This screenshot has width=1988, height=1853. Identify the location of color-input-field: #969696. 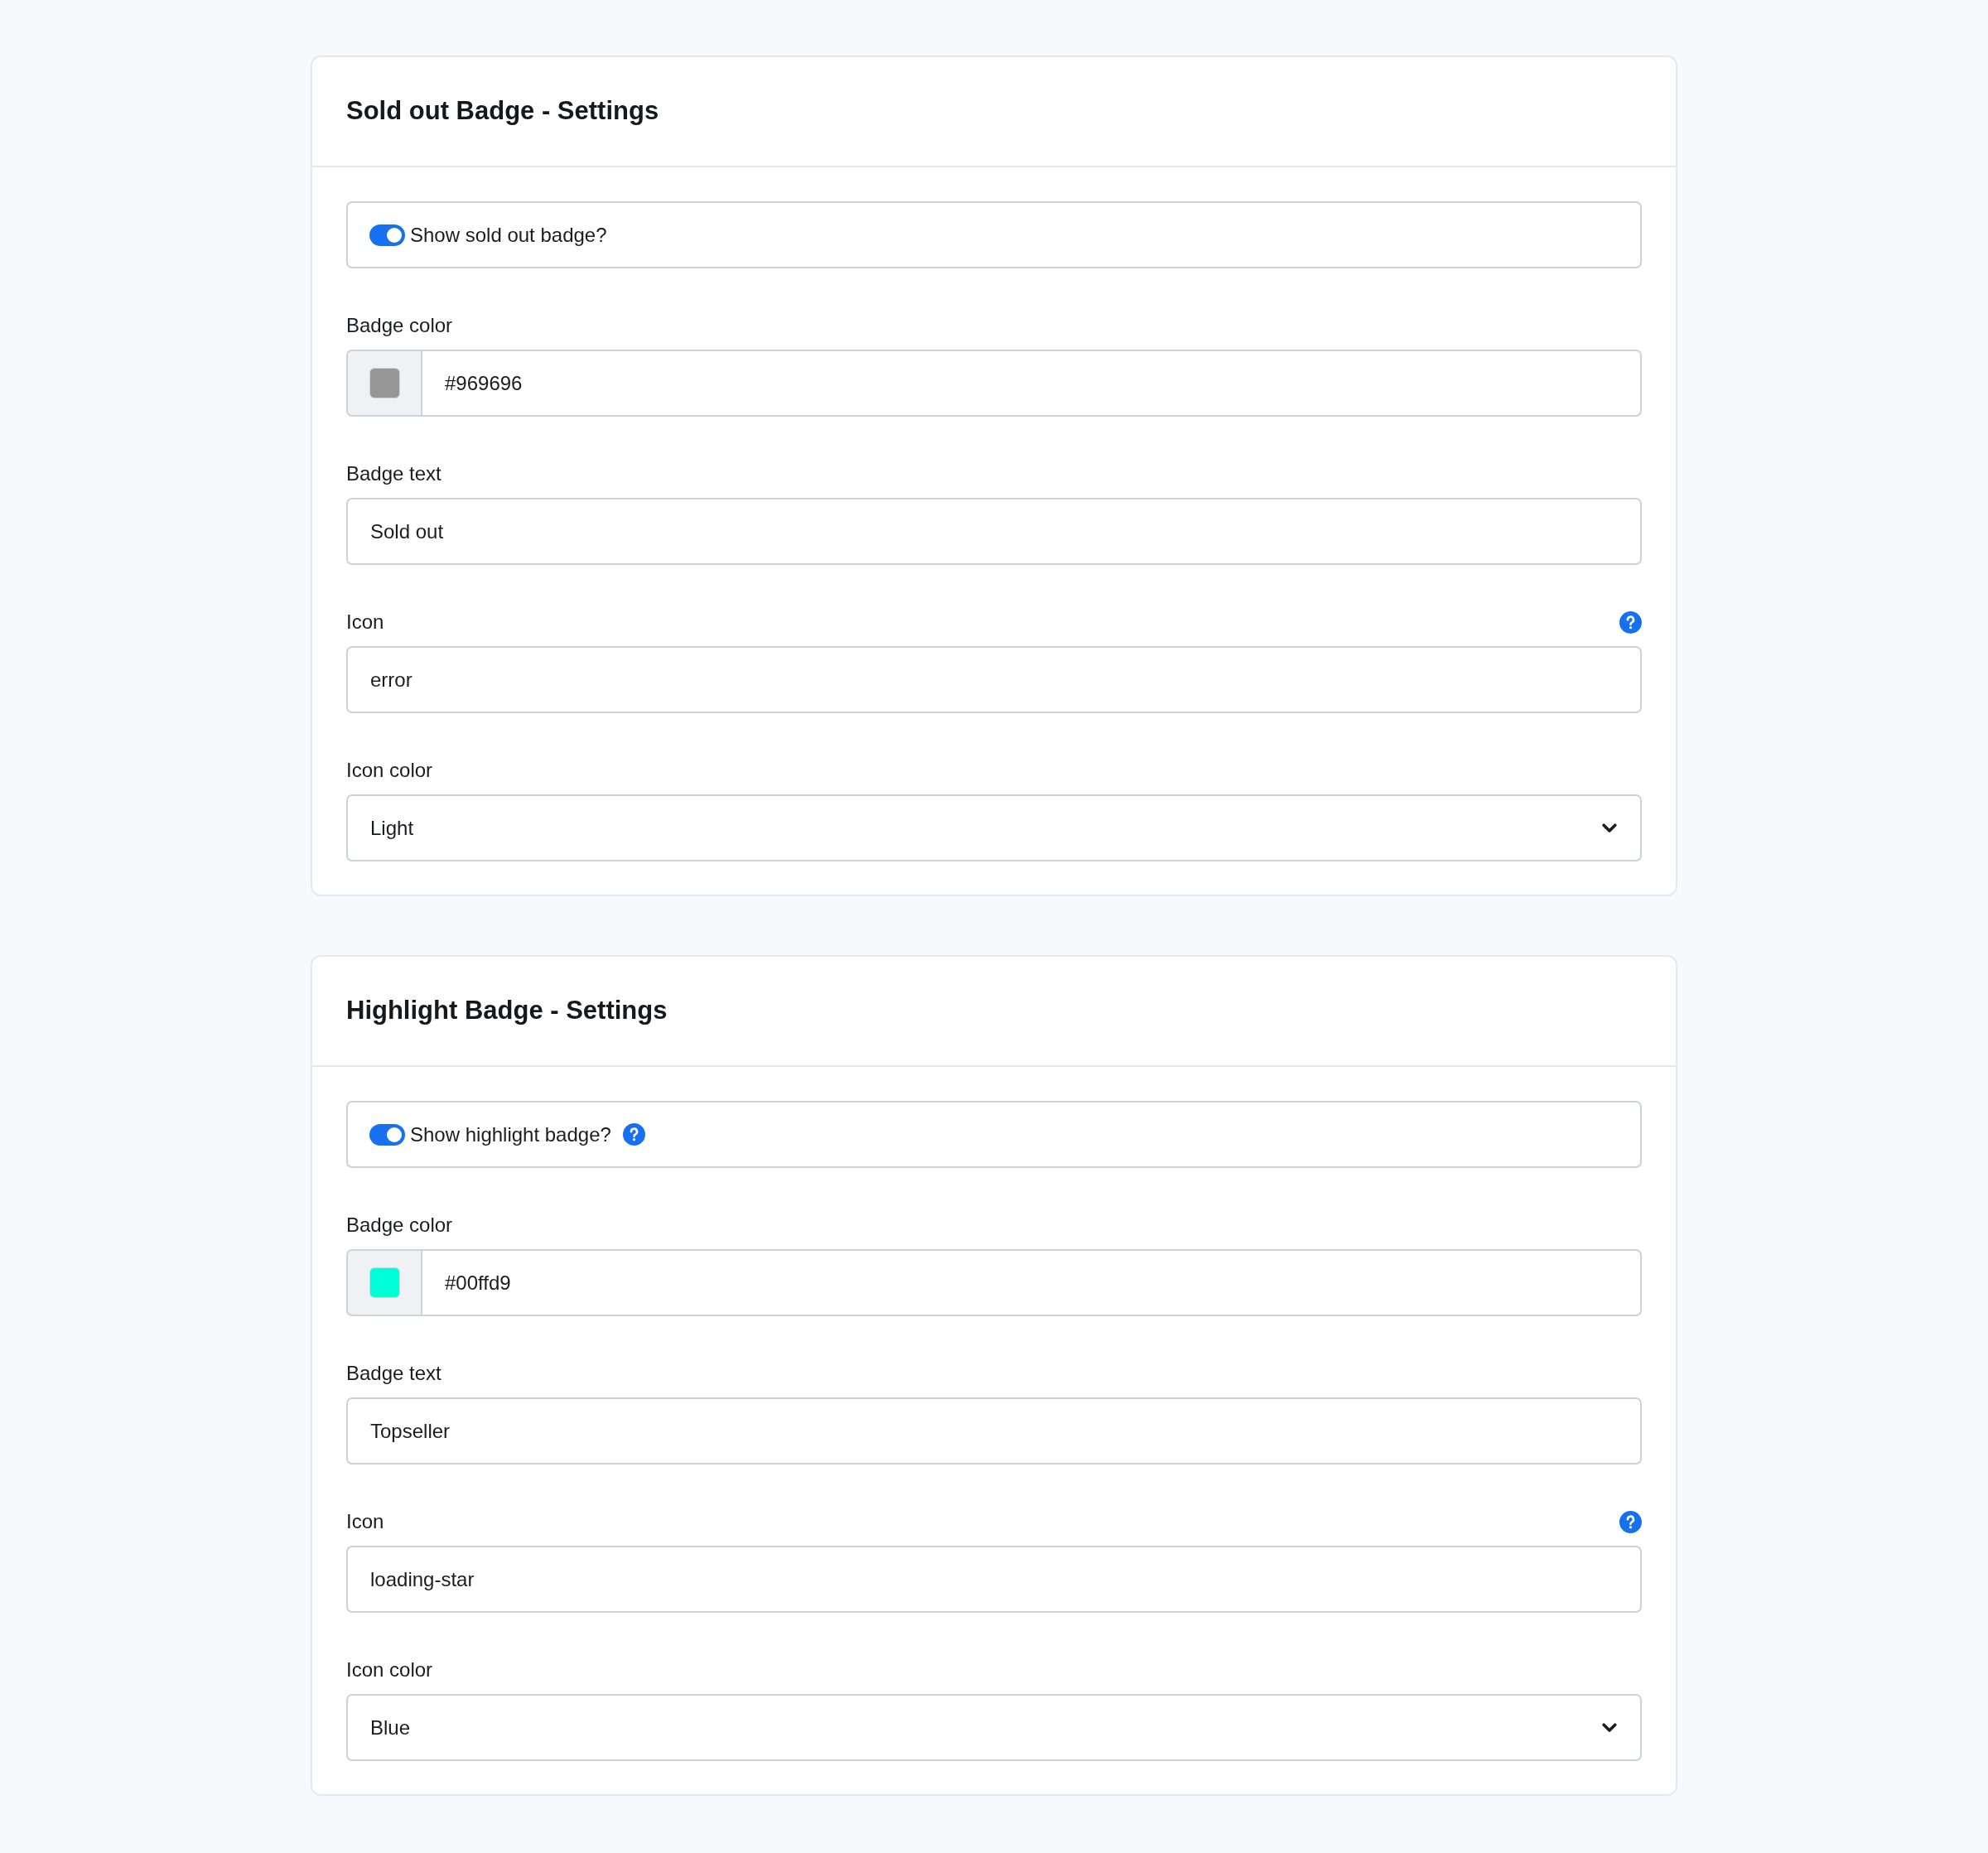
(1032, 383).